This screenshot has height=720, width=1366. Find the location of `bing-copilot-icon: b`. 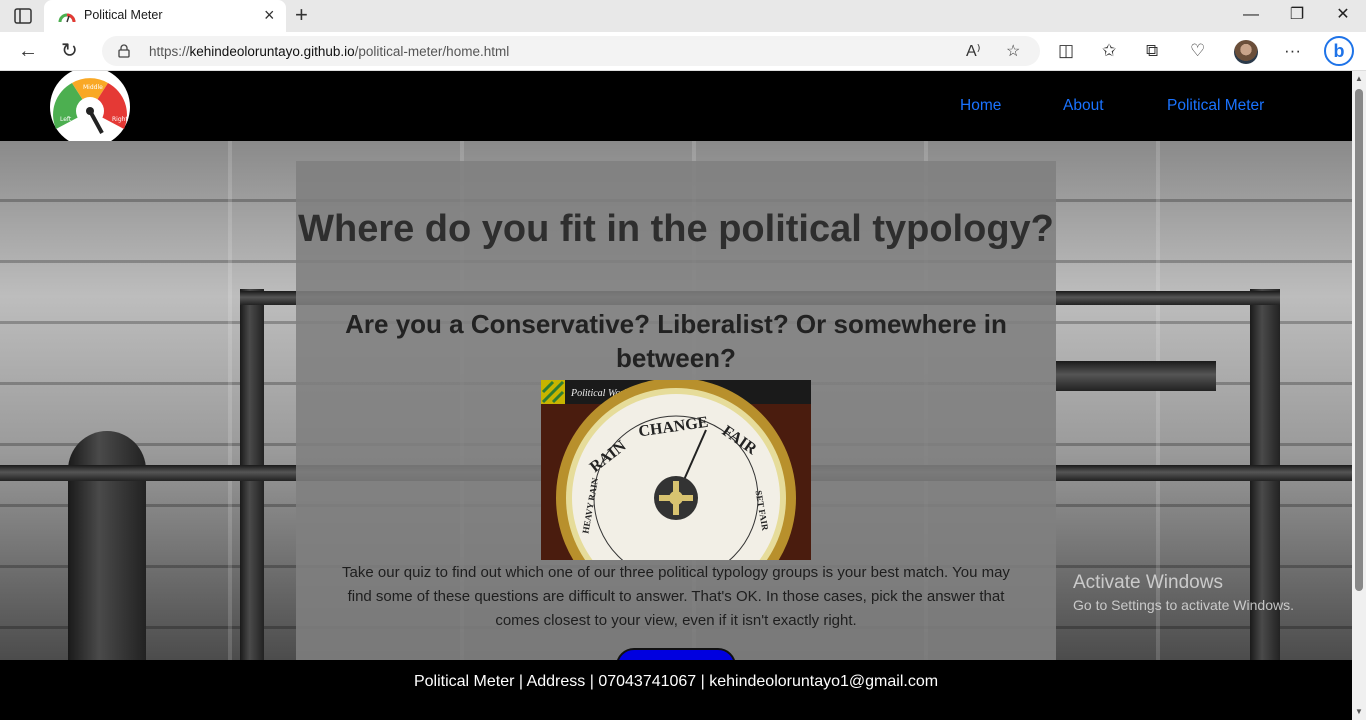

bing-copilot-icon: b is located at coordinates (1339, 51).